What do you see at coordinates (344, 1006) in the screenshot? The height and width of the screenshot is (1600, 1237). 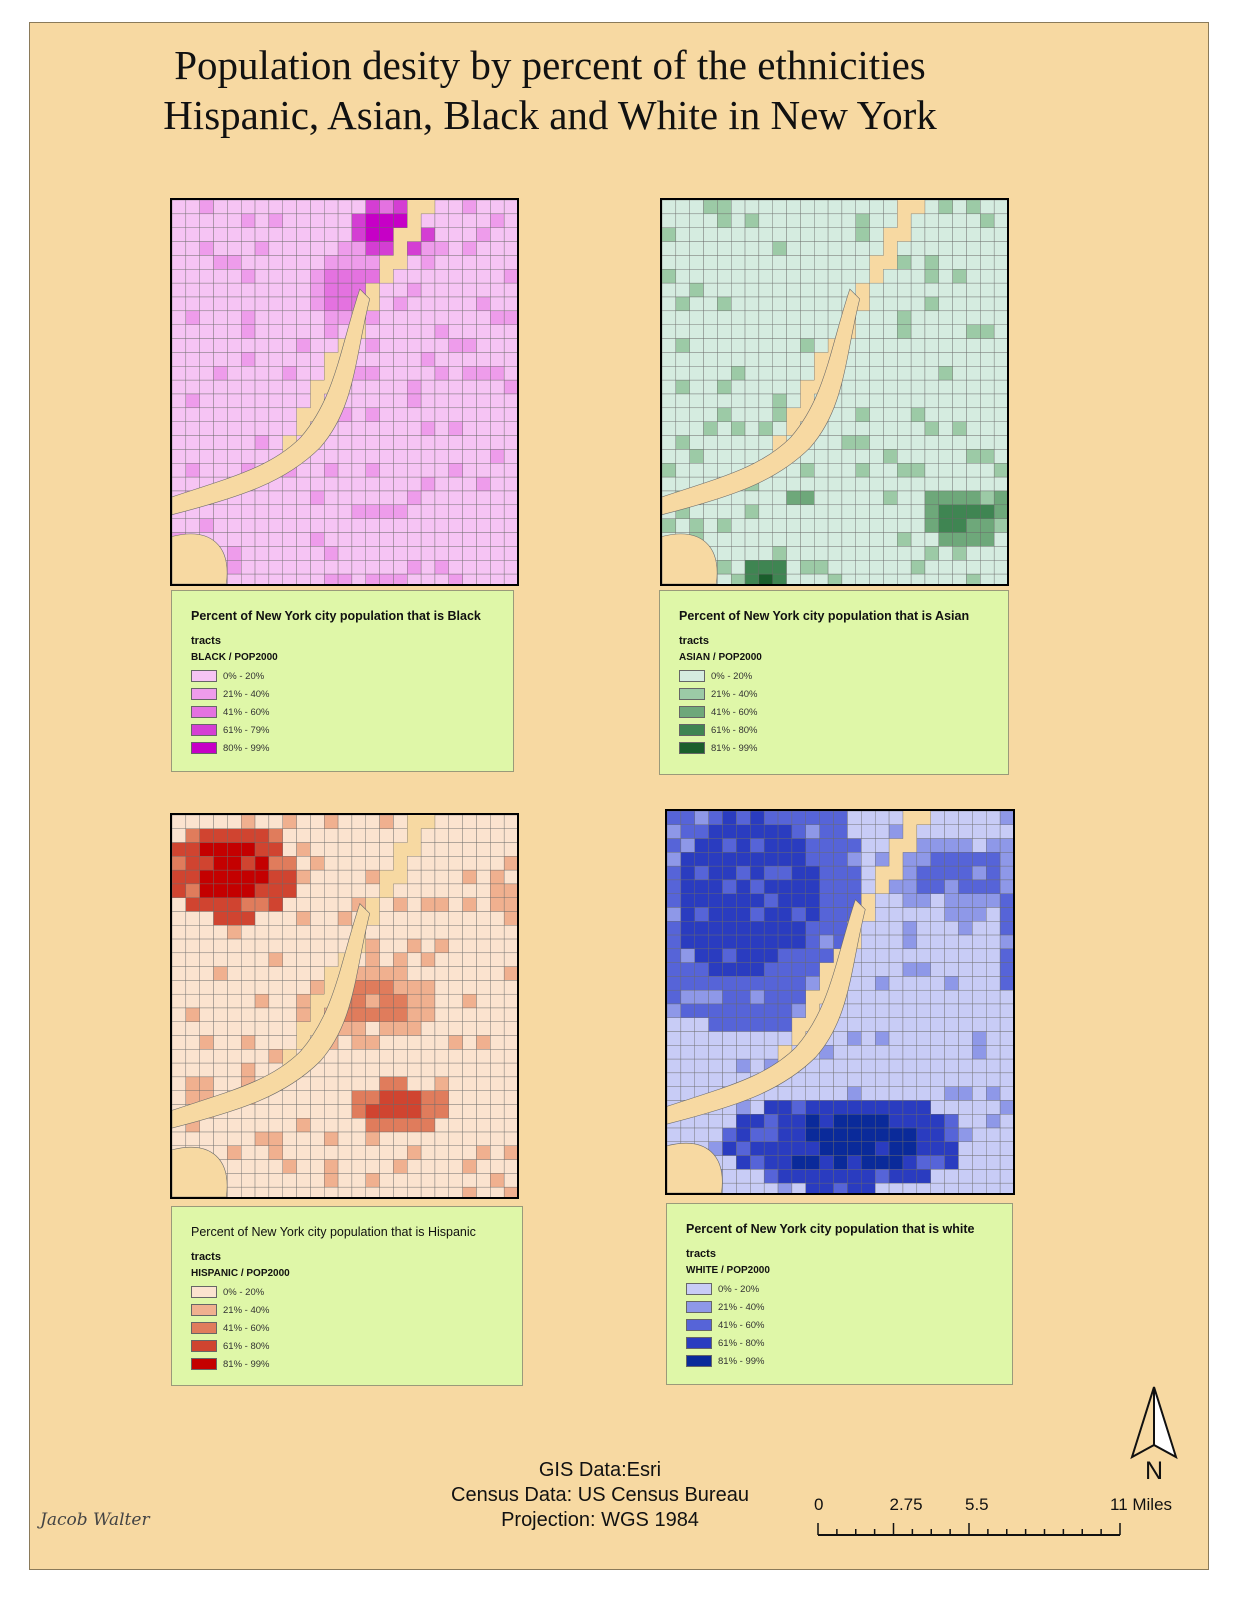 I see `hispanic-population-map` at bounding box center [344, 1006].